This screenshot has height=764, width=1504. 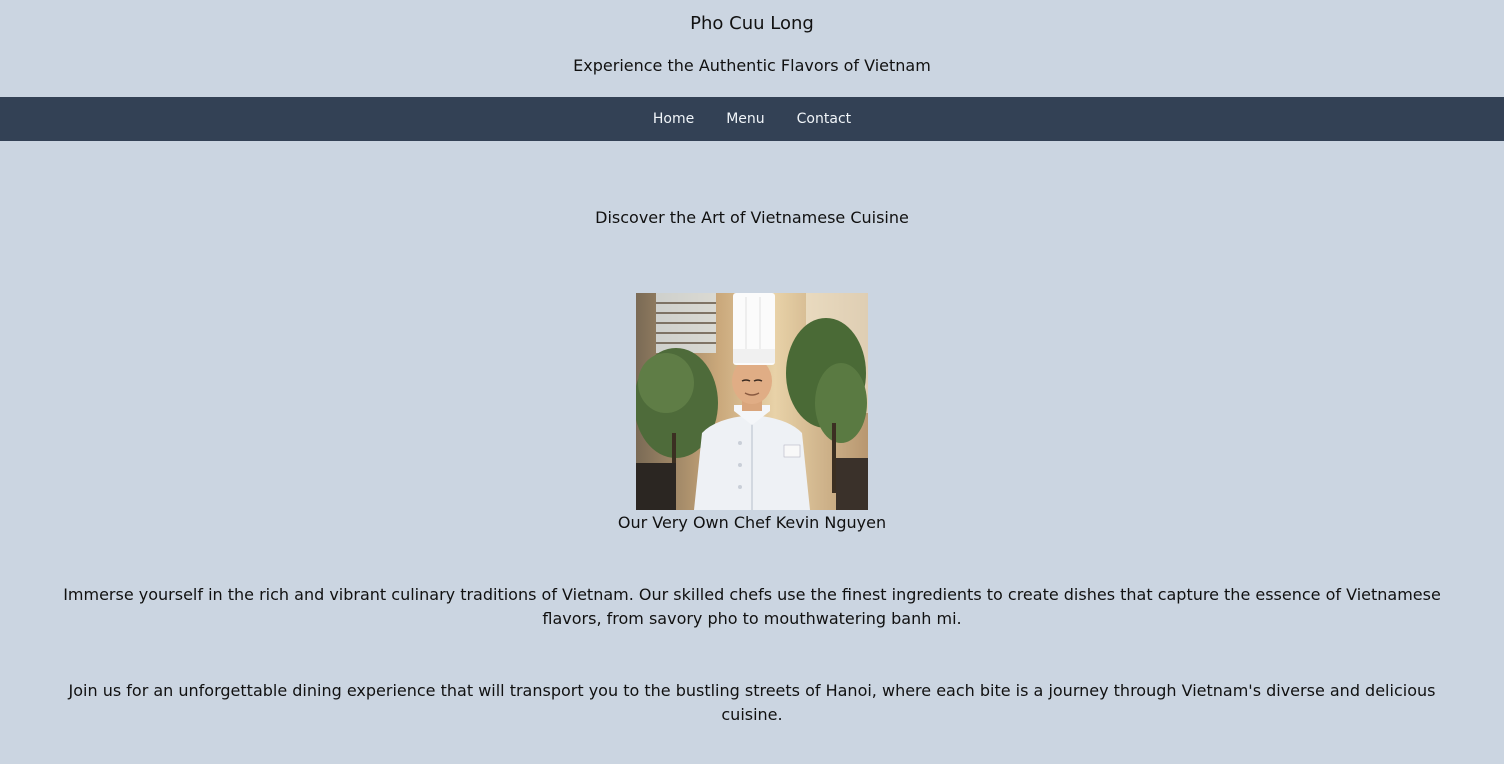 I want to click on main-nav: Home Menu Contact, so click(x=752, y=119).